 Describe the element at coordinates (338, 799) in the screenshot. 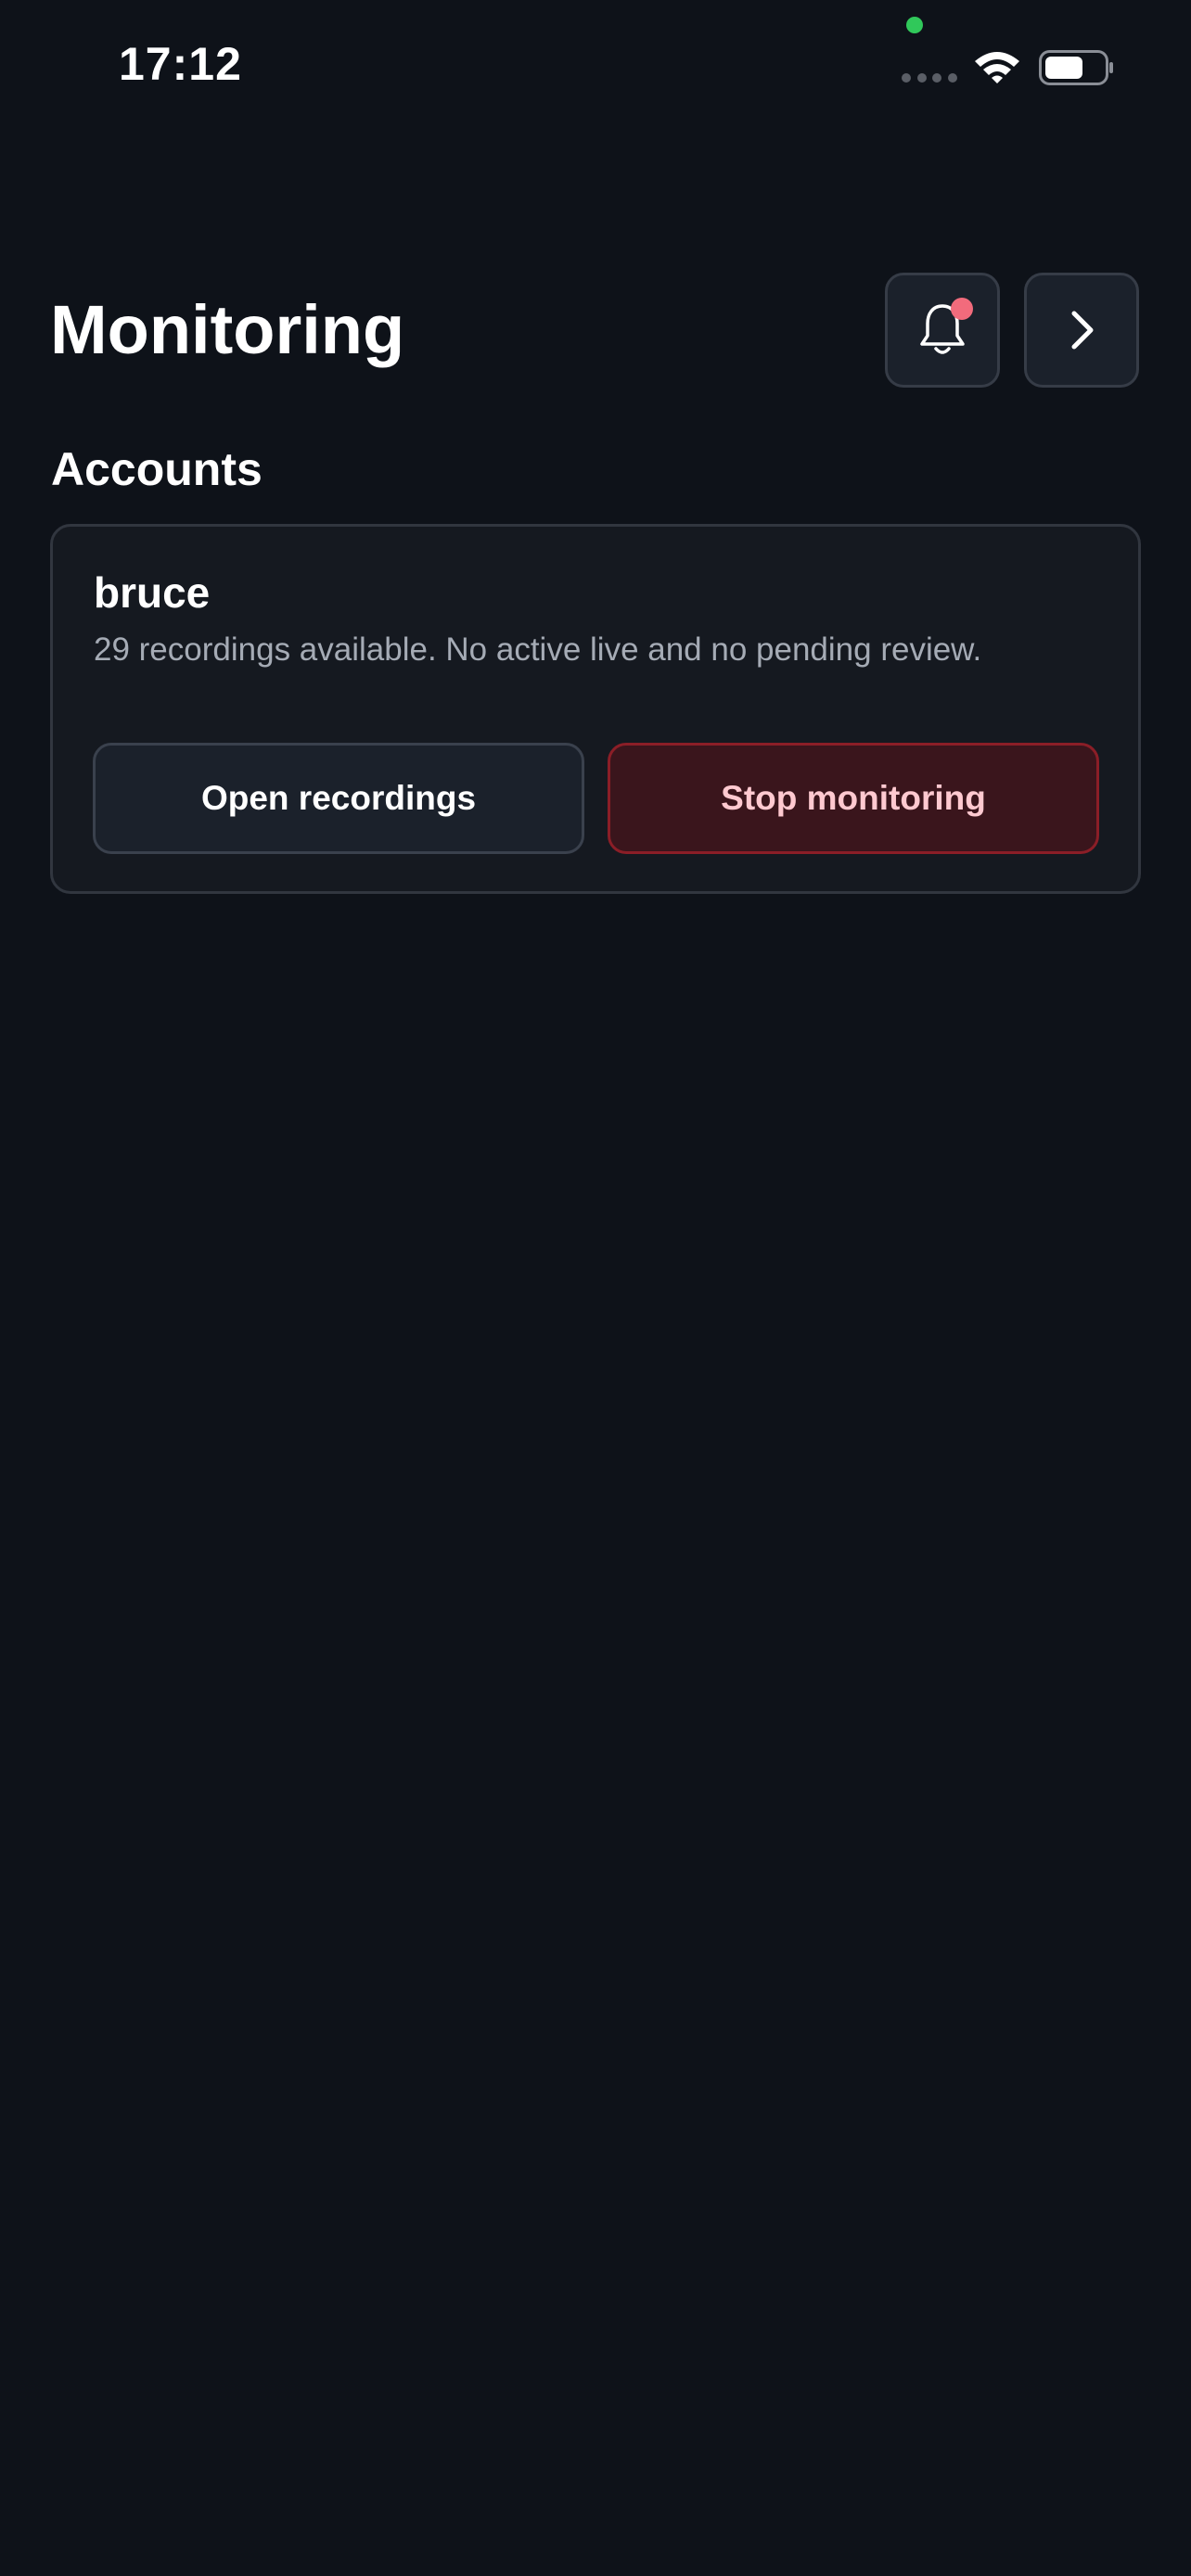

I see `open-recordings-button: Open recordings` at that location.